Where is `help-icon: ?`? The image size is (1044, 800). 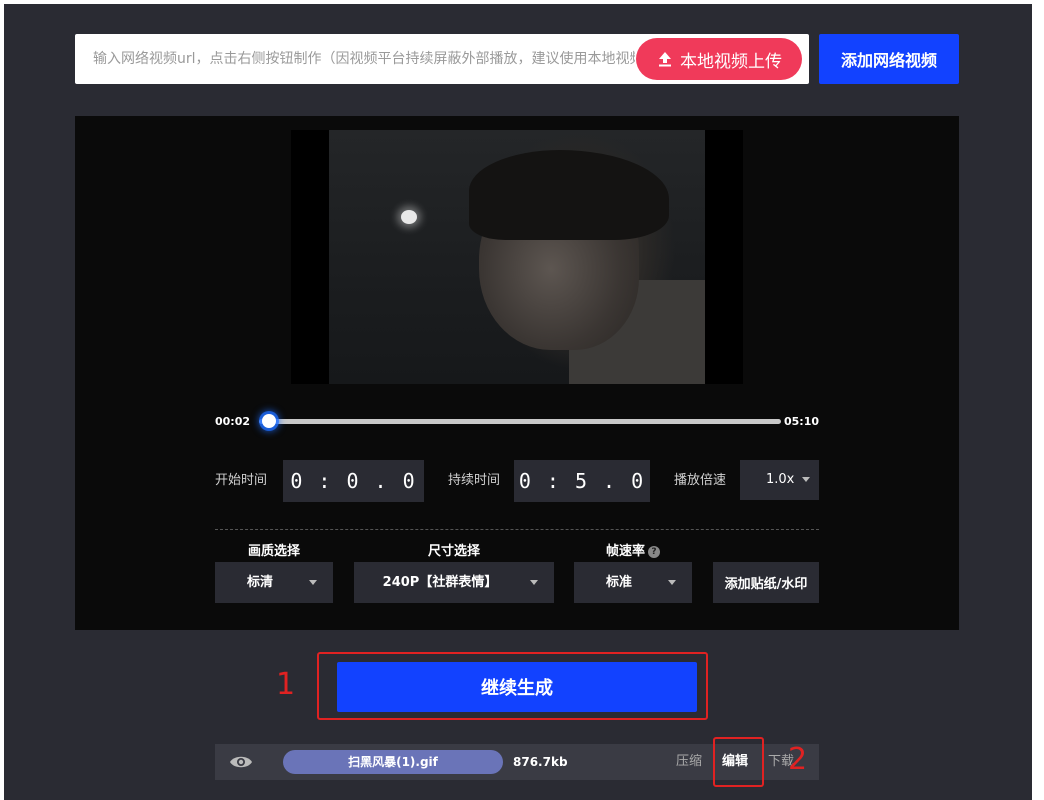 help-icon: ? is located at coordinates (654, 551).